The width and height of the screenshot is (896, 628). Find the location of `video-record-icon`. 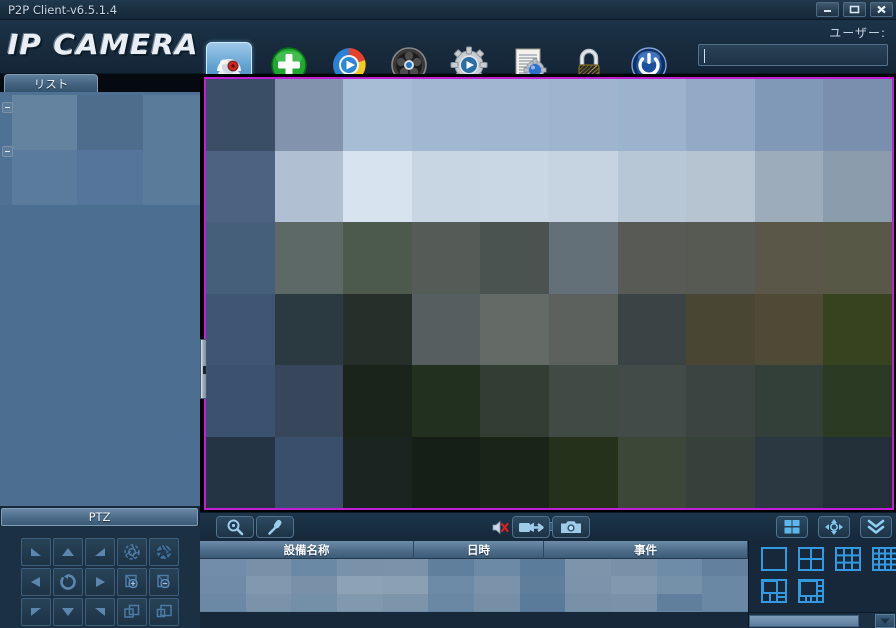

video-record-icon is located at coordinates (531, 527).